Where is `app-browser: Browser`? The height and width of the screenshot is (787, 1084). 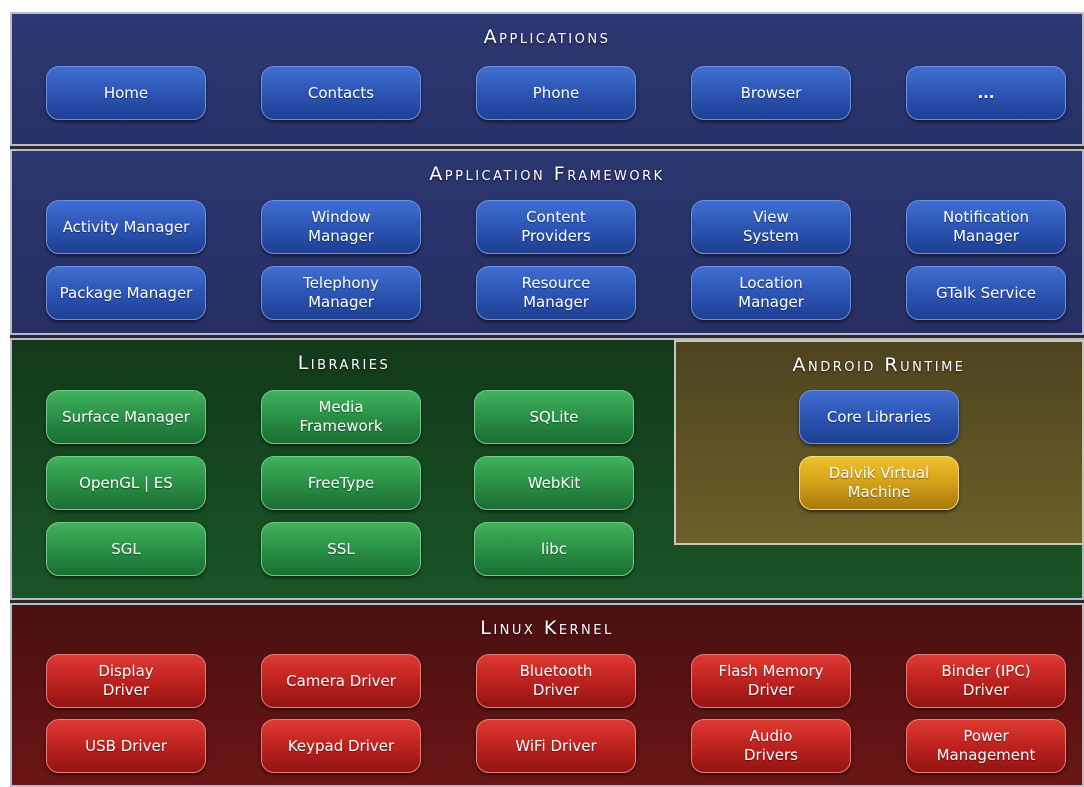
app-browser: Browser is located at coordinates (771, 93).